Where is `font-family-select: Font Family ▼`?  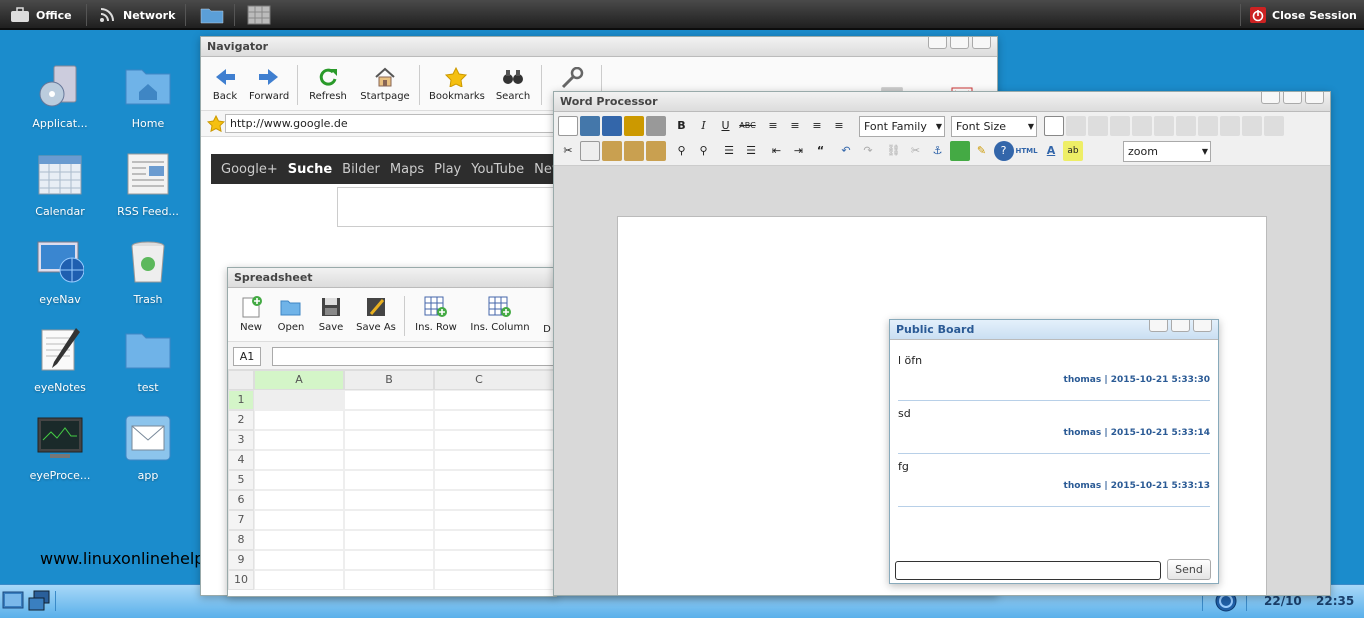
font-family-select: Font Family ▼ is located at coordinates (902, 126).